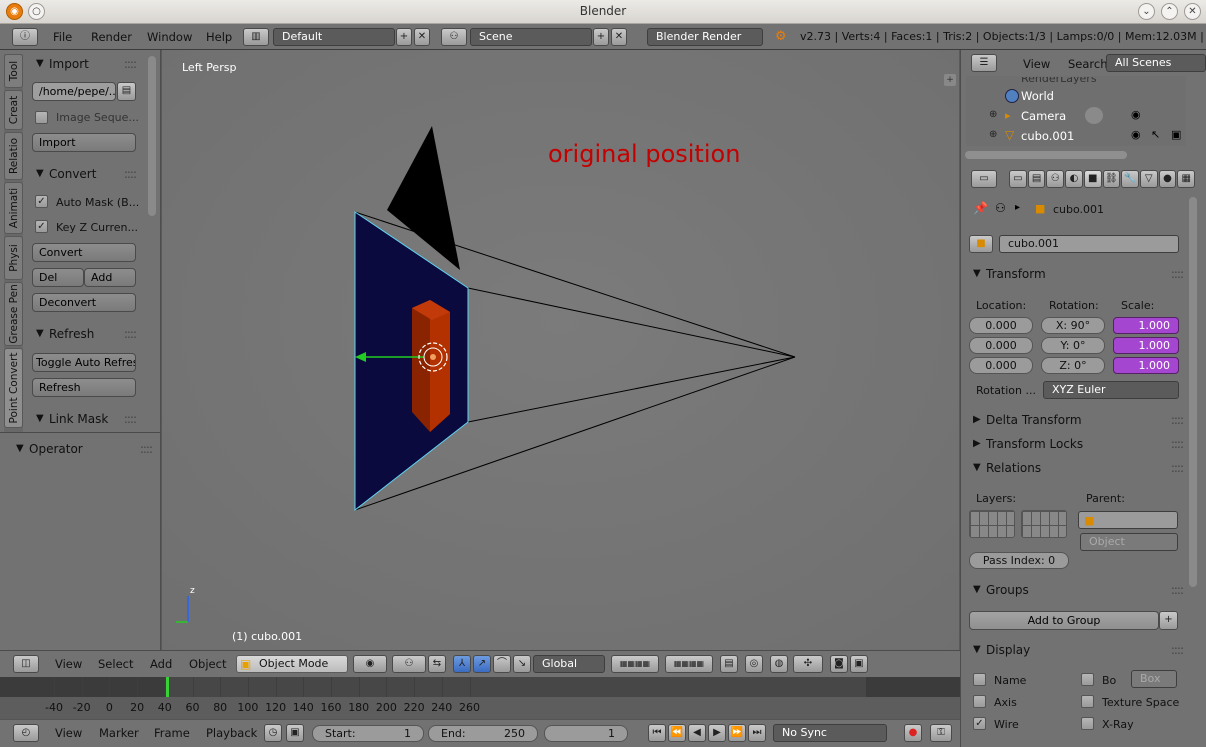 Image resolution: width=1206 pixels, height=747 pixels. Describe the element at coordinates (619, 37) in the screenshot. I see `remove-scene-icon: ✕` at that location.